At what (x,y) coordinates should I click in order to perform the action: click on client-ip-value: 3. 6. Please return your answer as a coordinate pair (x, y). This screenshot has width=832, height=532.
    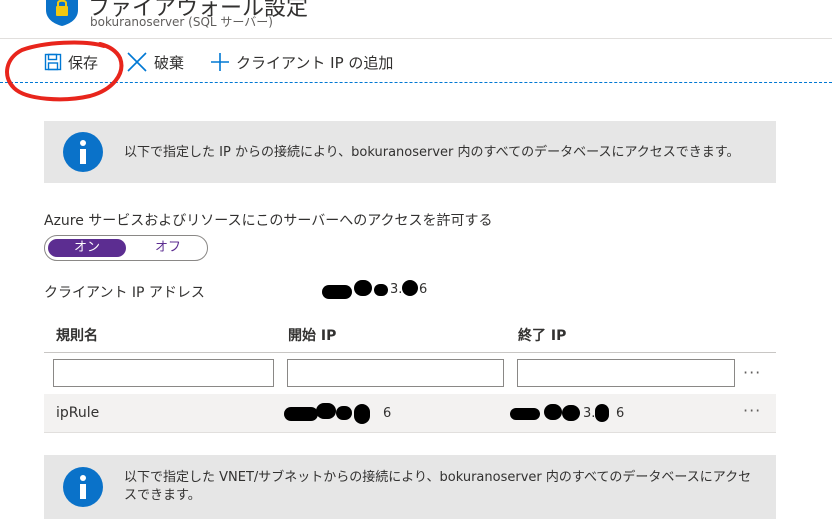
    Looking at the image, I should click on (377, 290).